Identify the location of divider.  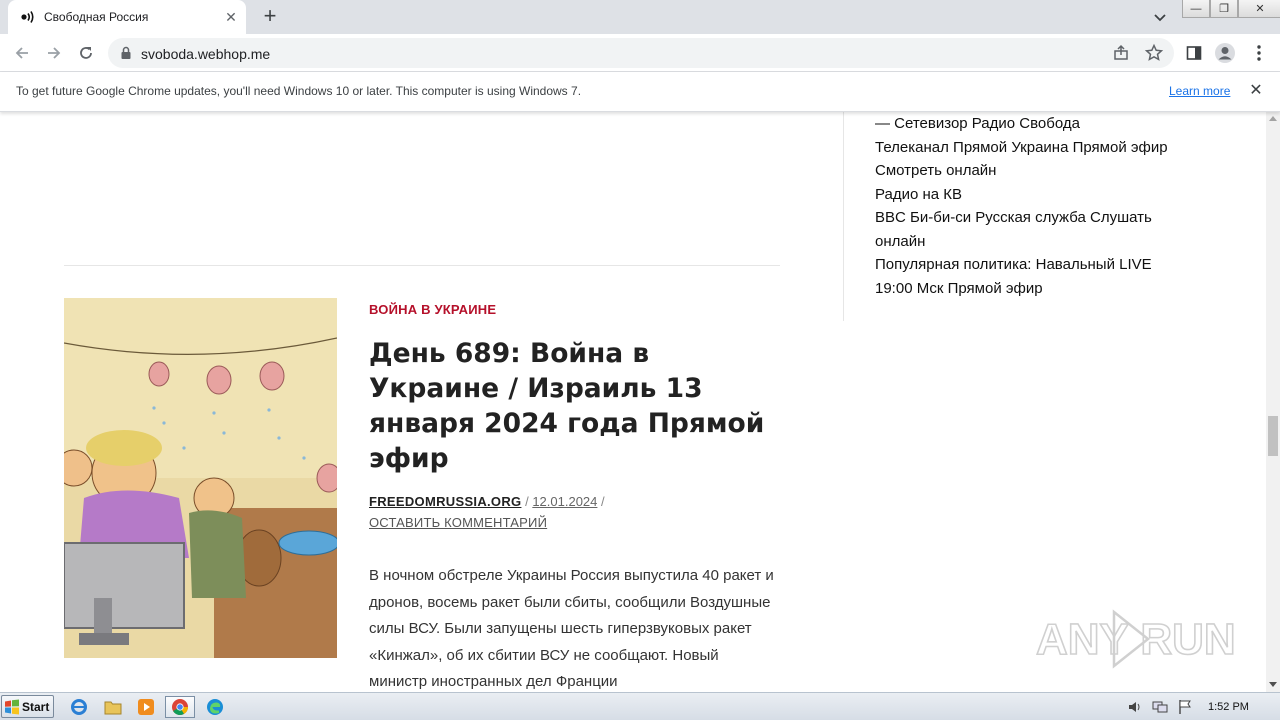
(422, 265).